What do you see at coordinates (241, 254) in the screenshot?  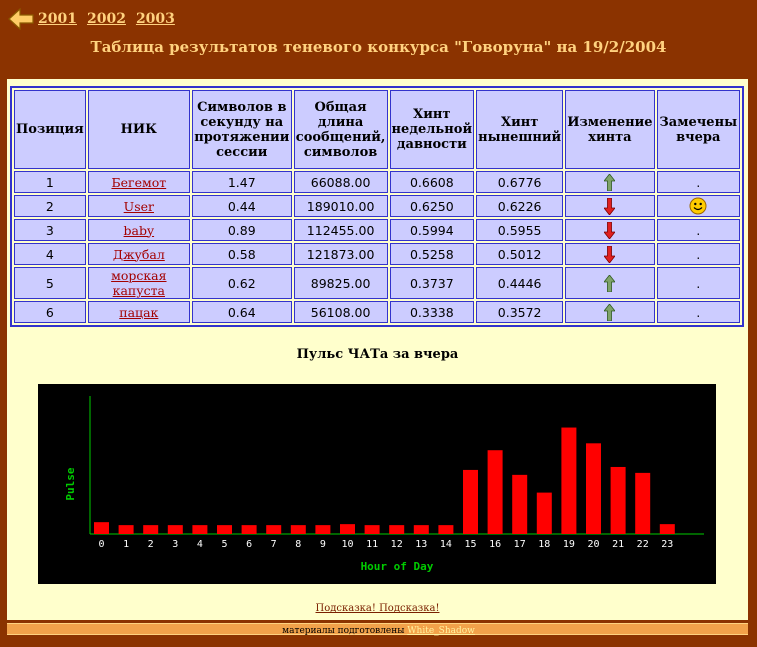 I see `cps-cell: 0.58` at bounding box center [241, 254].